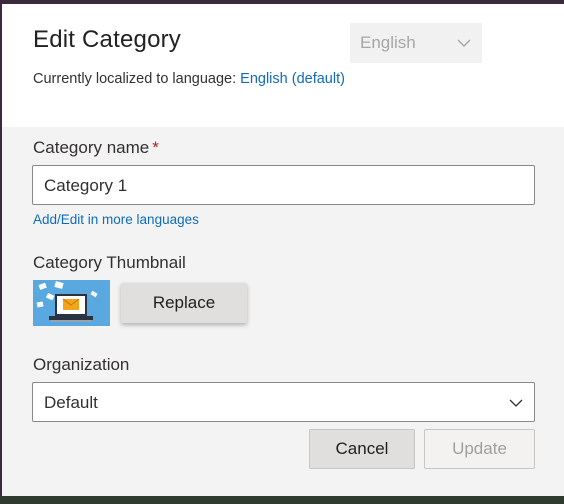 The height and width of the screenshot is (504, 564). I want to click on organization-value: Default, so click(71, 402).